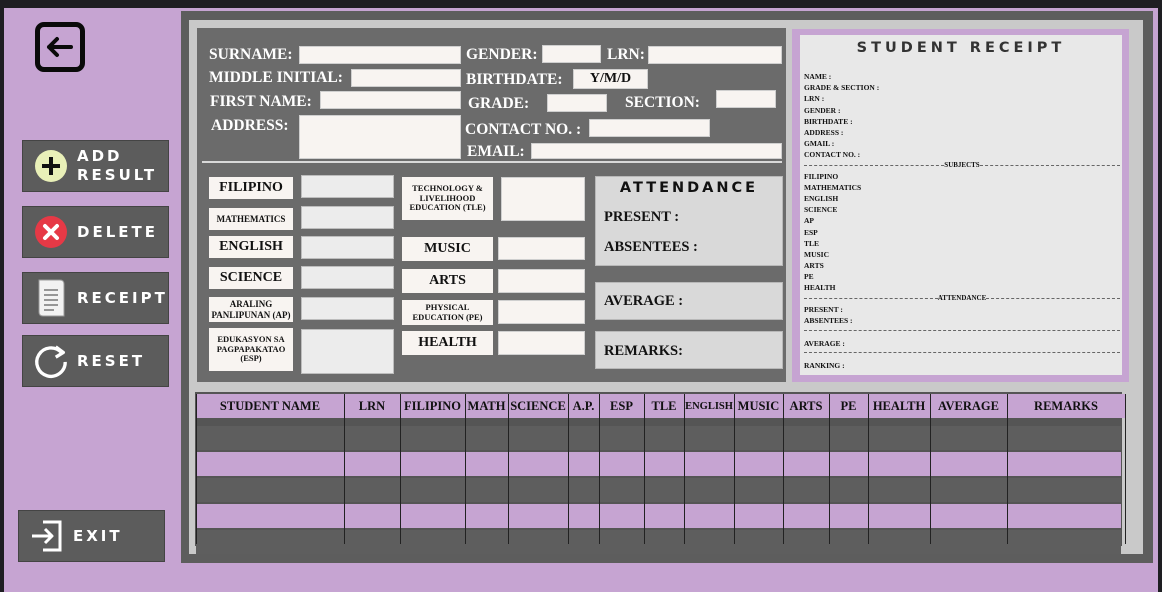 This screenshot has height=592, width=1162. Describe the element at coordinates (47, 536) in the screenshot. I see `exit-icon` at that location.